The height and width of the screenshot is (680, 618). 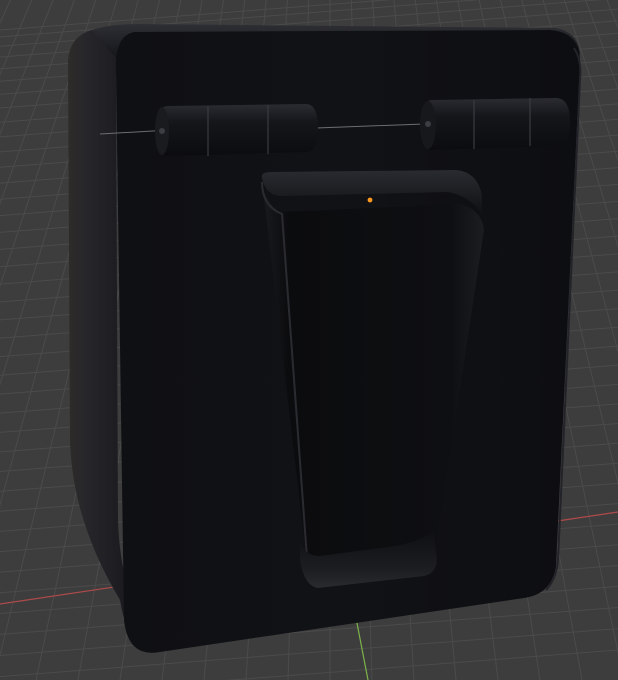 I want to click on right-hinge, so click(x=495, y=124).